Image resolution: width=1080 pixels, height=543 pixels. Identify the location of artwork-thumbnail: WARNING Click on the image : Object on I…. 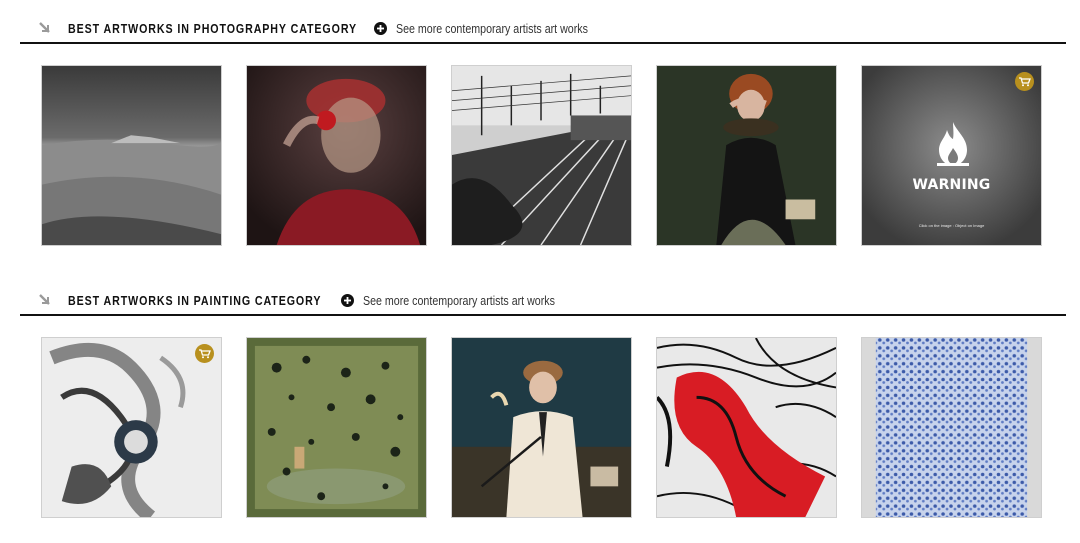
(951, 155).